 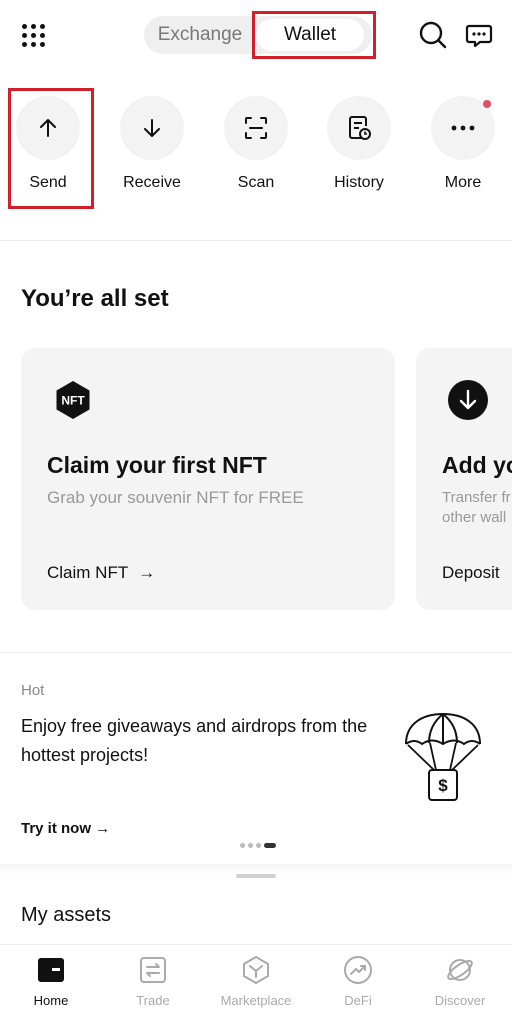 I want to click on defi-icon, so click(x=358, y=970).